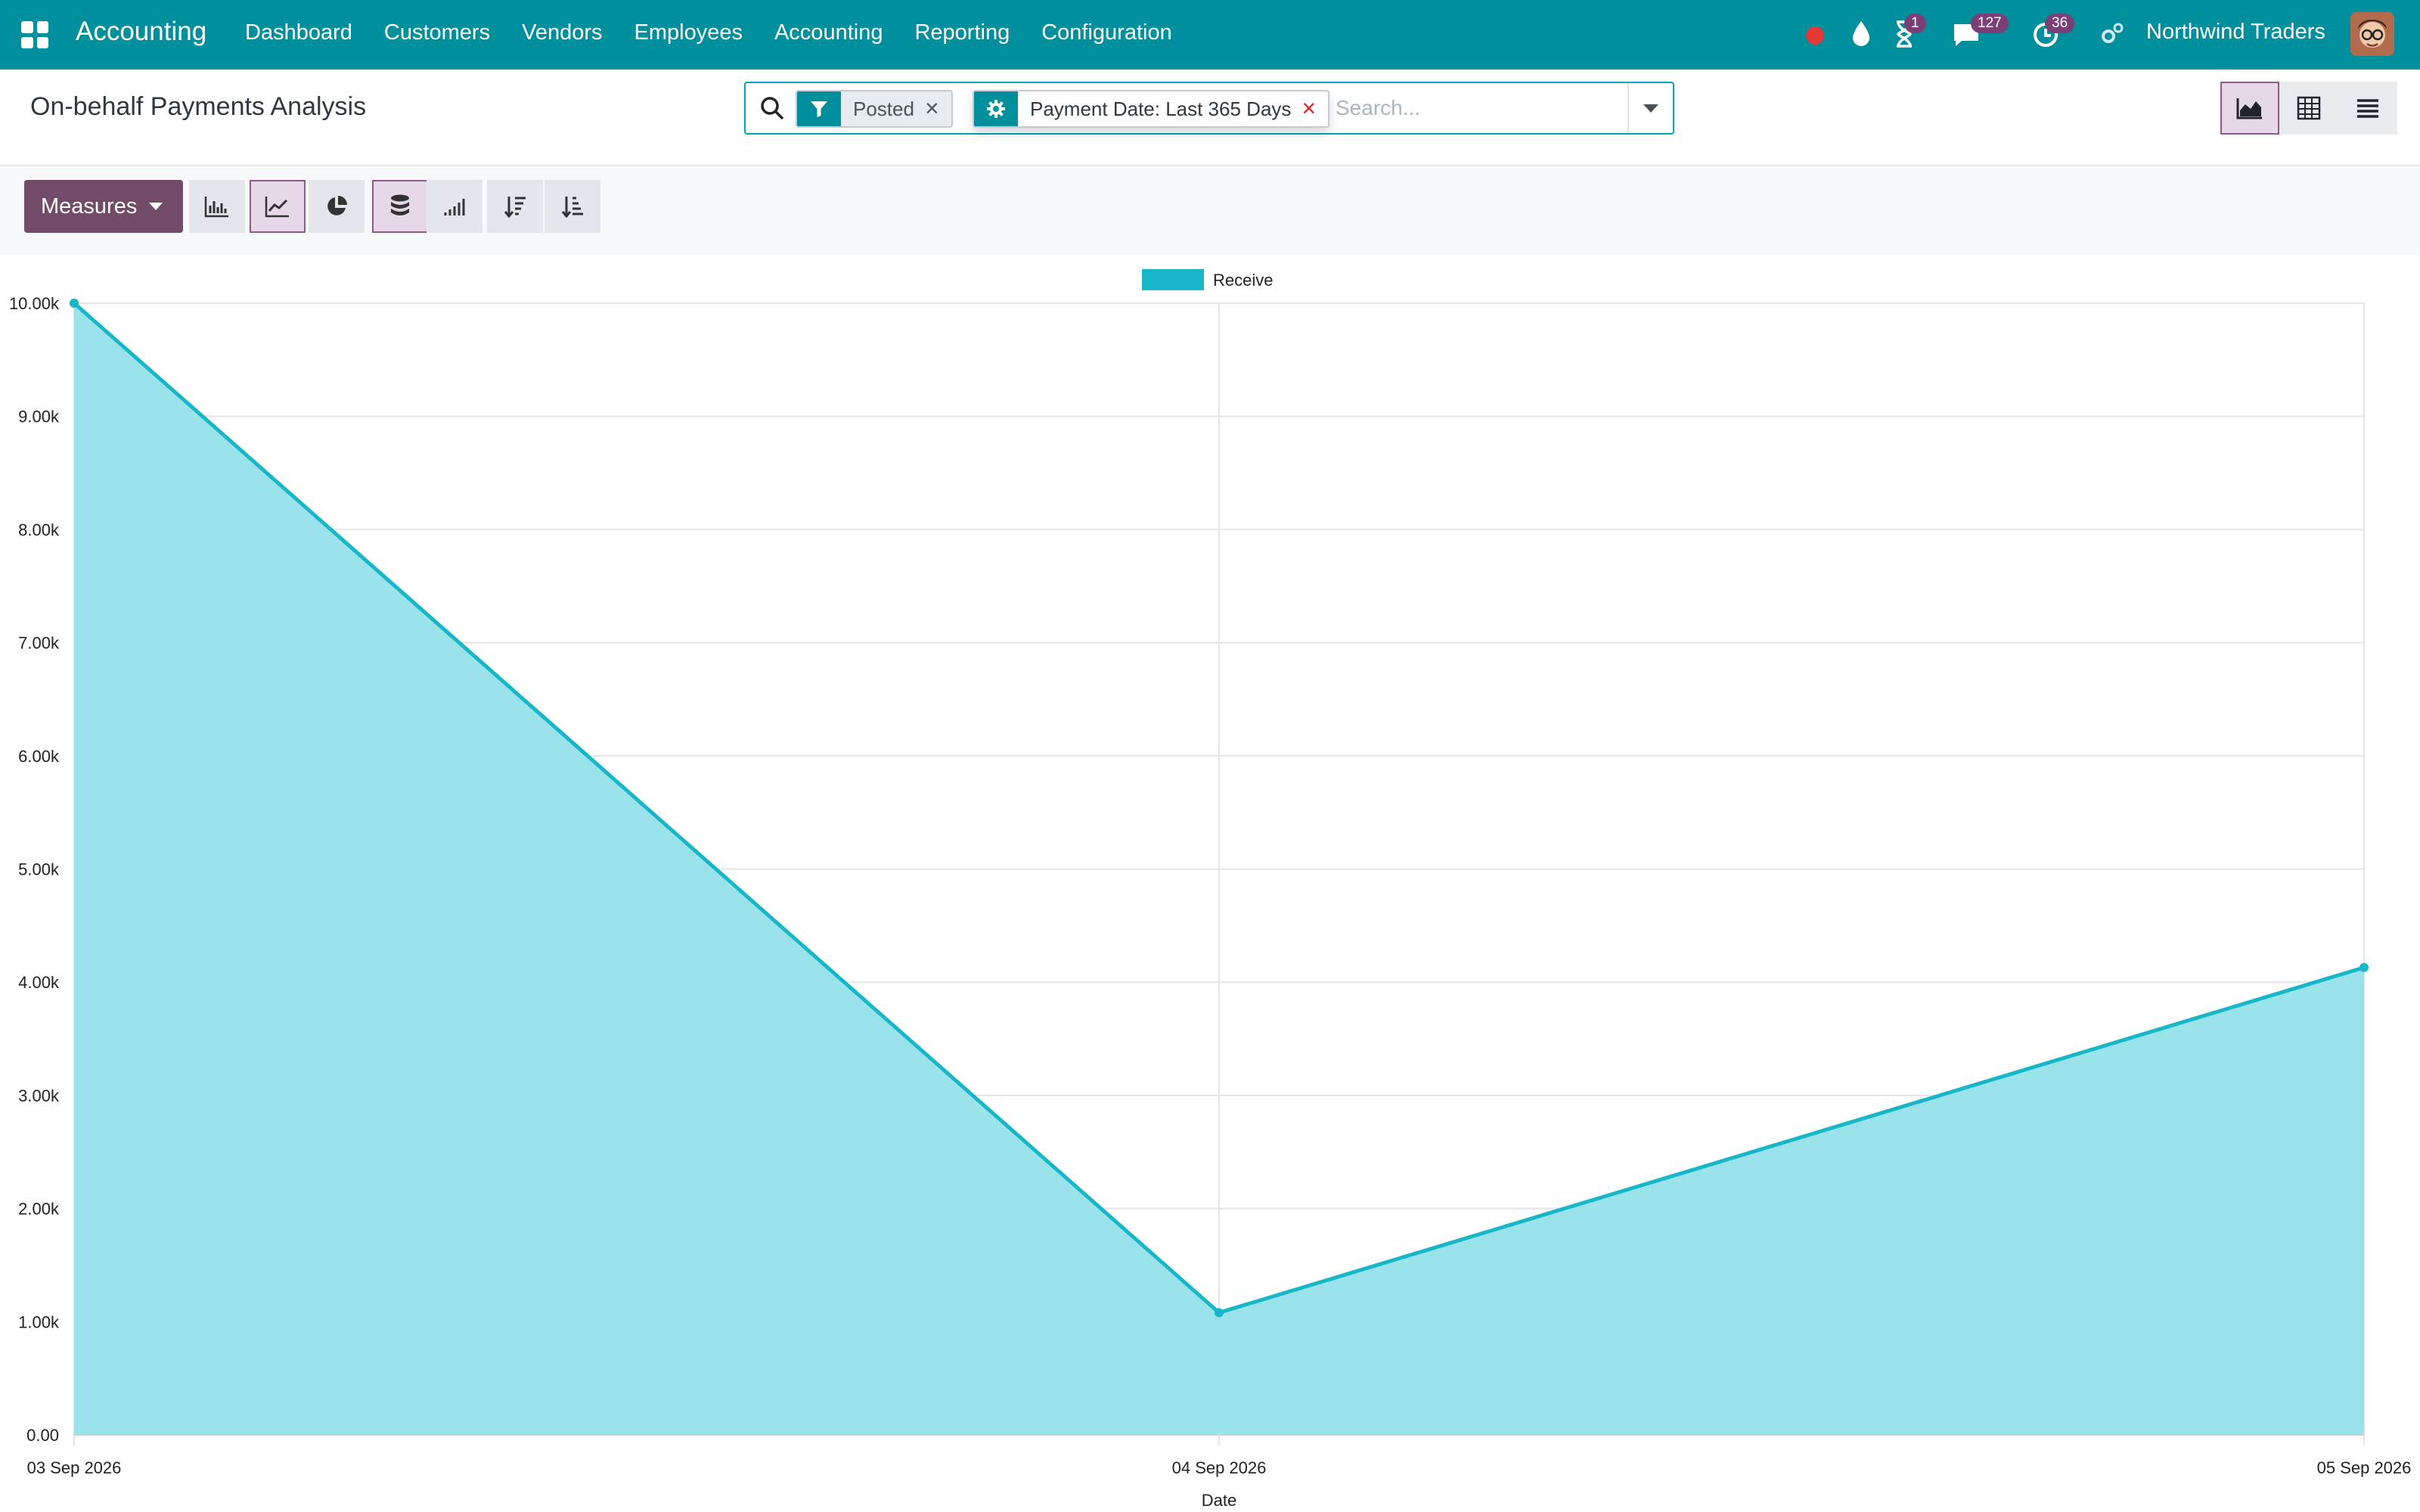 The width and height of the screenshot is (2420, 1512). I want to click on y-tick-label: 4.00k, so click(39, 983).